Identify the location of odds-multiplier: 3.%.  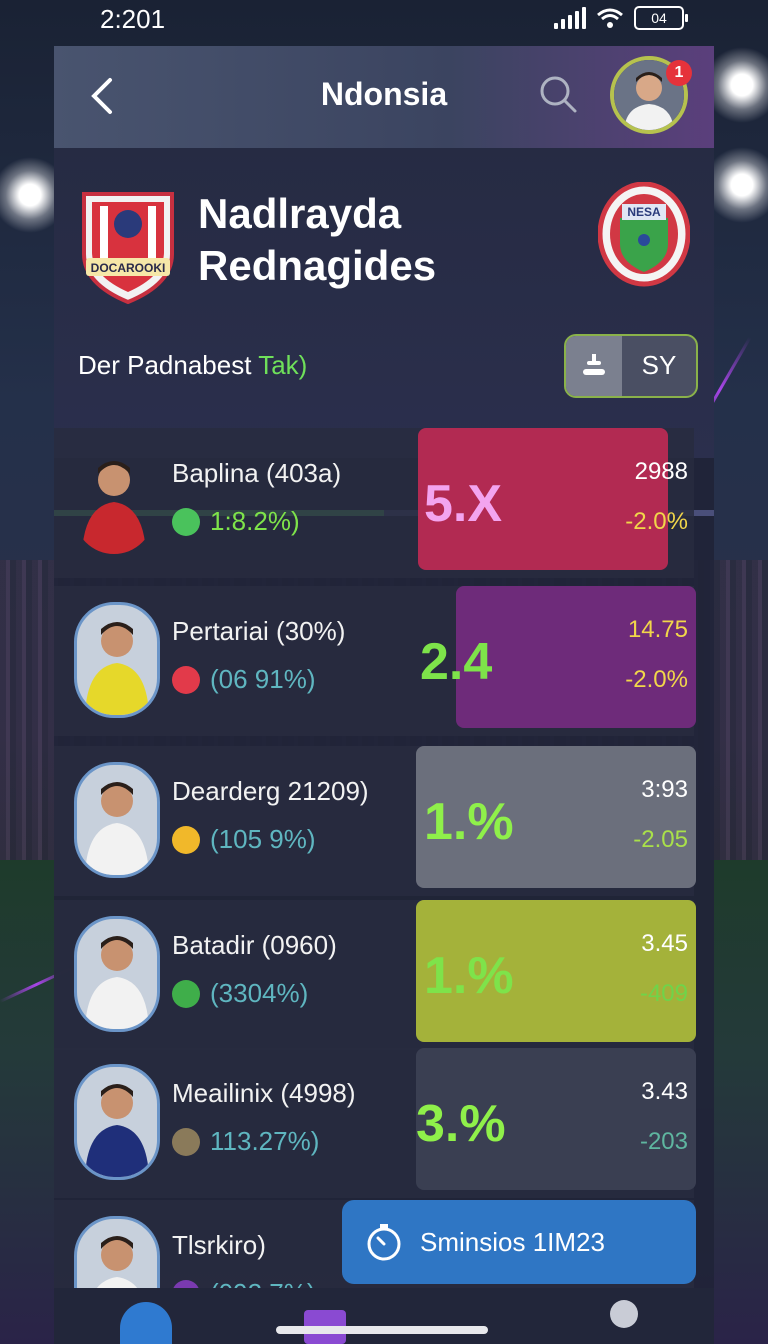
(461, 1124).